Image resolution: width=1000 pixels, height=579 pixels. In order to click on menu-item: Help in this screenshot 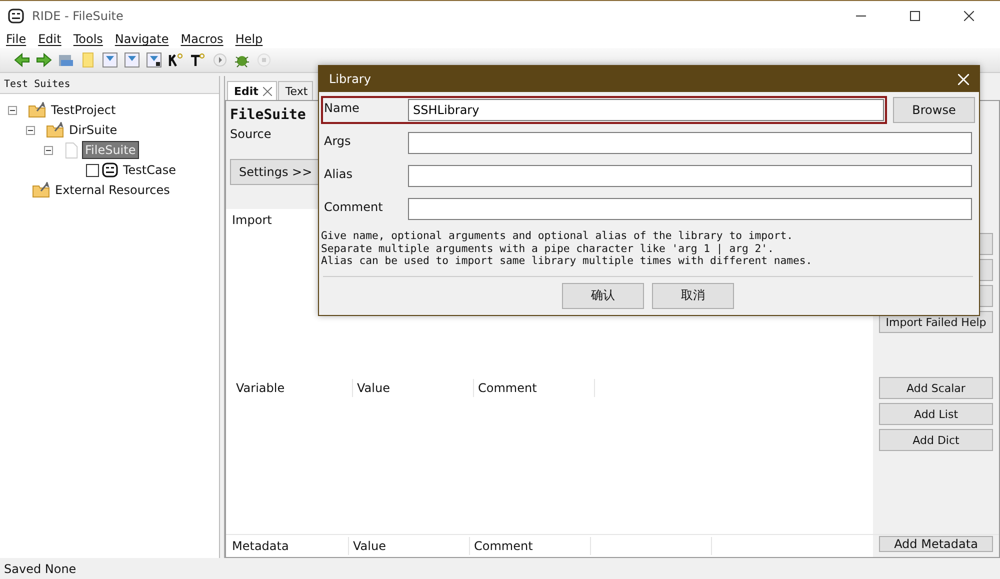, I will do `click(249, 39)`.